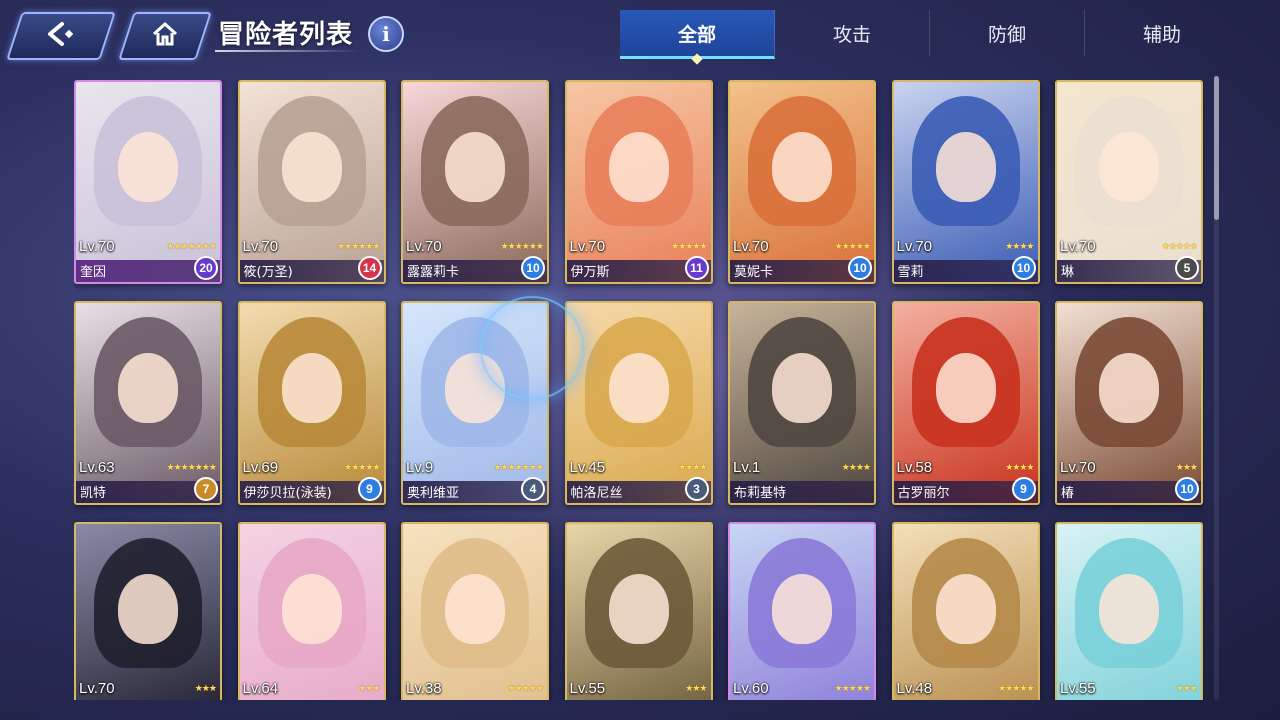  I want to click on rank-badge: 11, so click(696, 268).